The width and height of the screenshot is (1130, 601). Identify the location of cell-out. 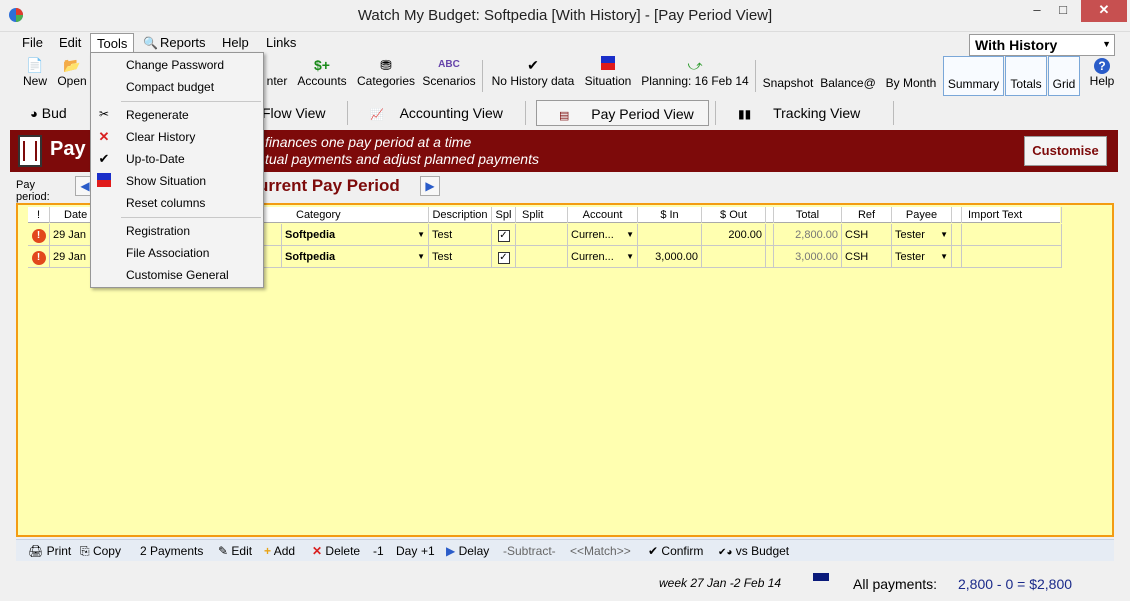
(734, 257).